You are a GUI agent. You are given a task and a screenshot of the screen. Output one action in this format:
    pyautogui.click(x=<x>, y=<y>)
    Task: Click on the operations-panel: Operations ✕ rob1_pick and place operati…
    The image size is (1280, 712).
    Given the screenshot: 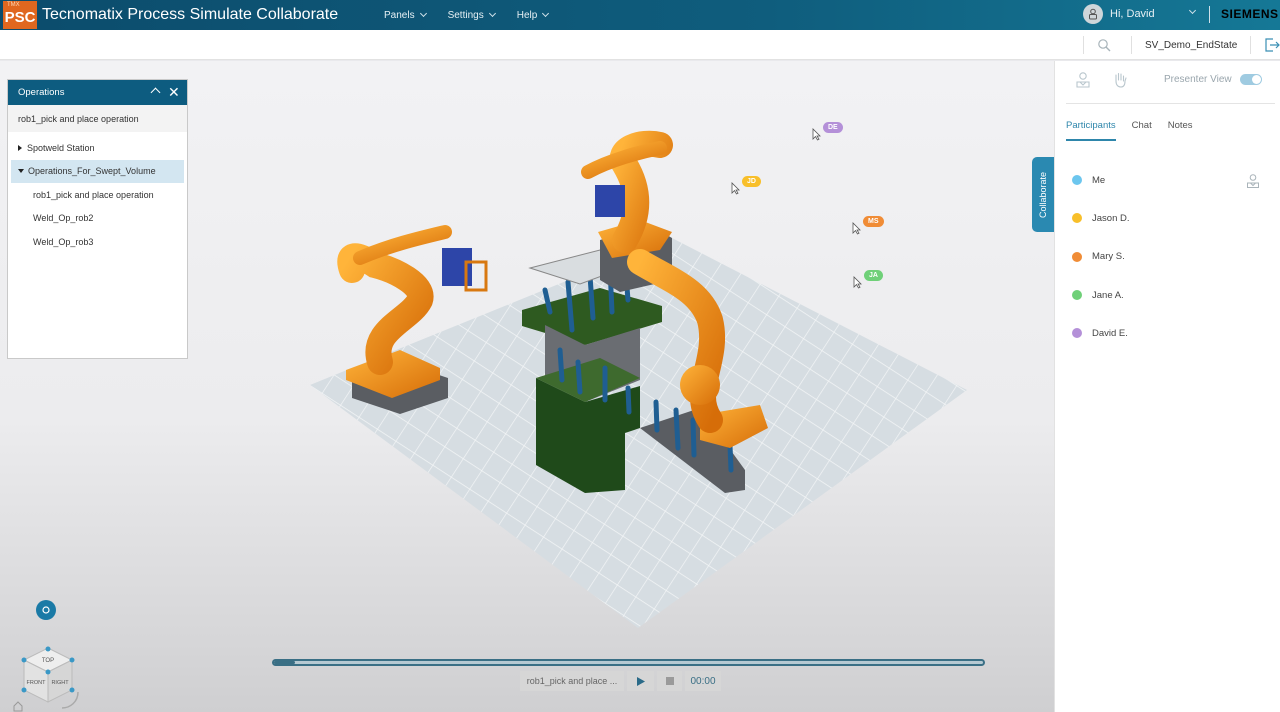 What is the action you would take?
    pyautogui.click(x=97, y=219)
    